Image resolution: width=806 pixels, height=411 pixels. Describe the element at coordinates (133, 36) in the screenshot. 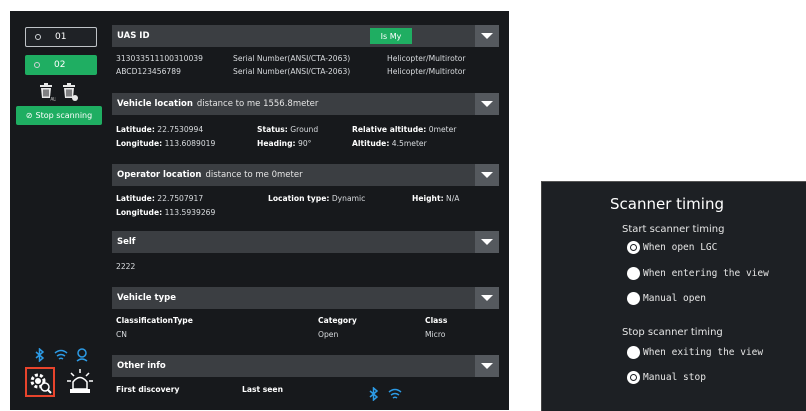

I see `section-title: UAS ID` at that location.